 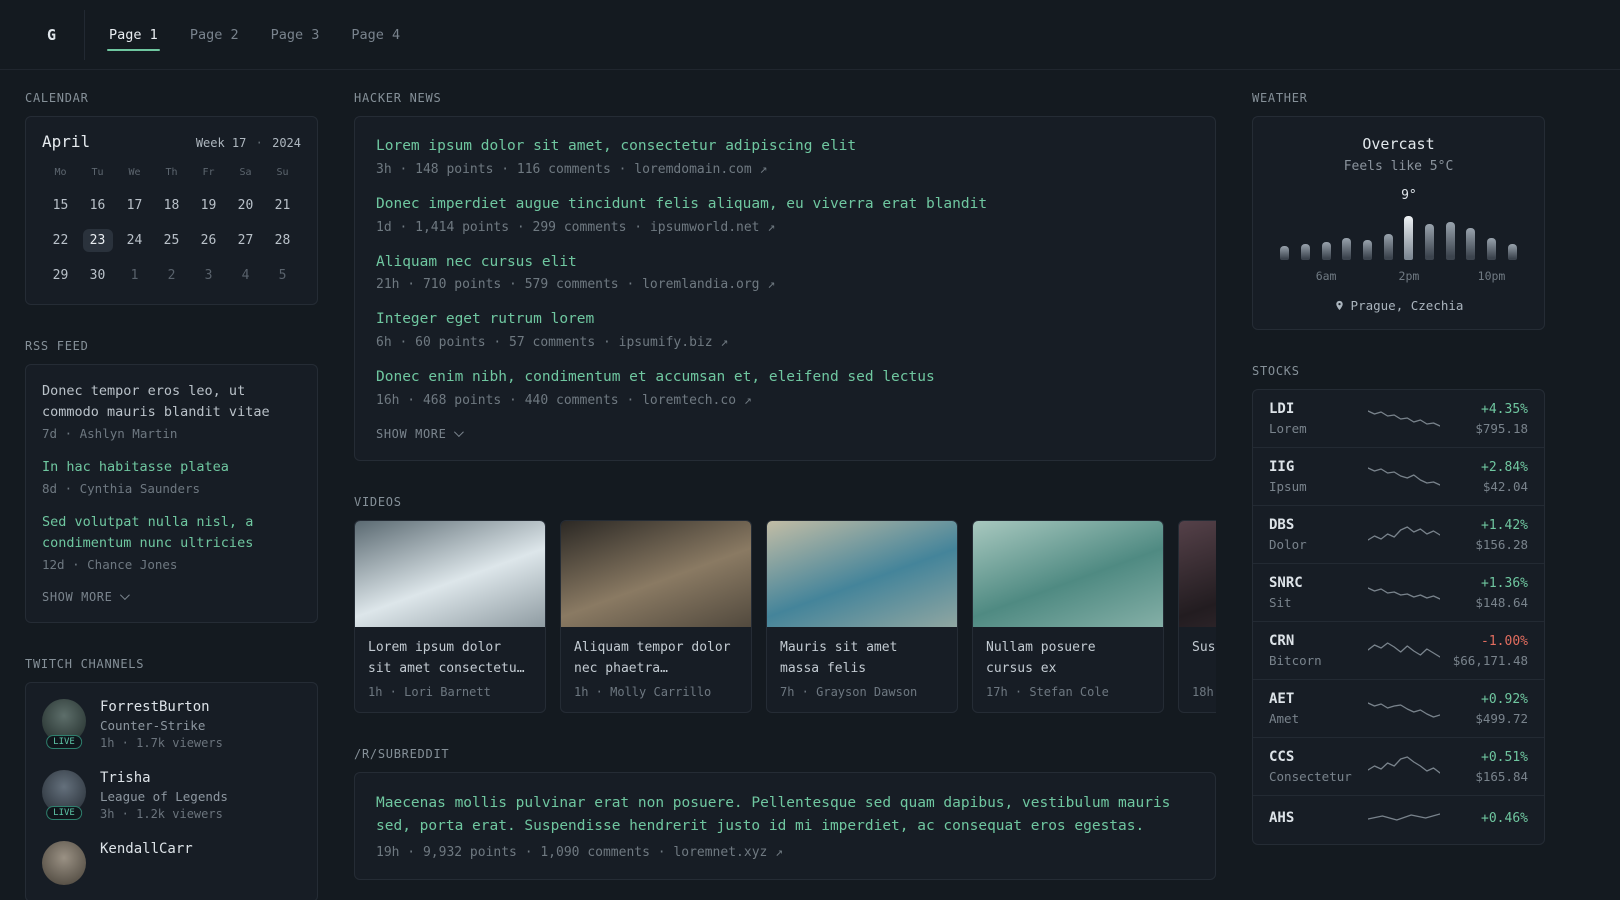 What do you see at coordinates (1197, 616) in the screenshot?
I see `video-card: Suspendisse diam 18h · Tara` at bounding box center [1197, 616].